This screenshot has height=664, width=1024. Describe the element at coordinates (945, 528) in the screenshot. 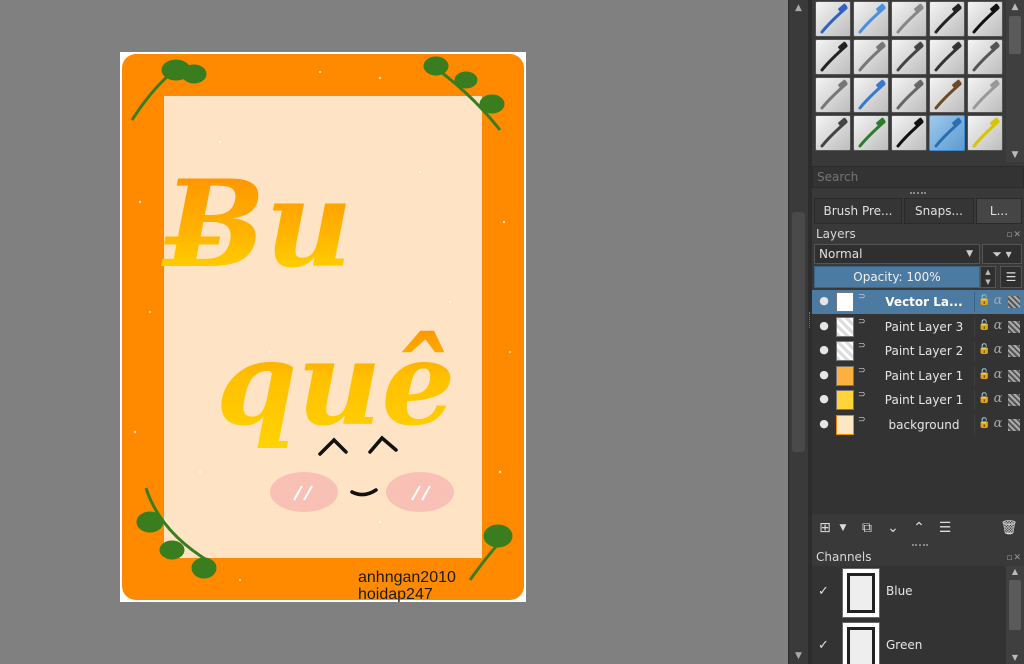

I see `layer-settings-icon: ☰` at that location.